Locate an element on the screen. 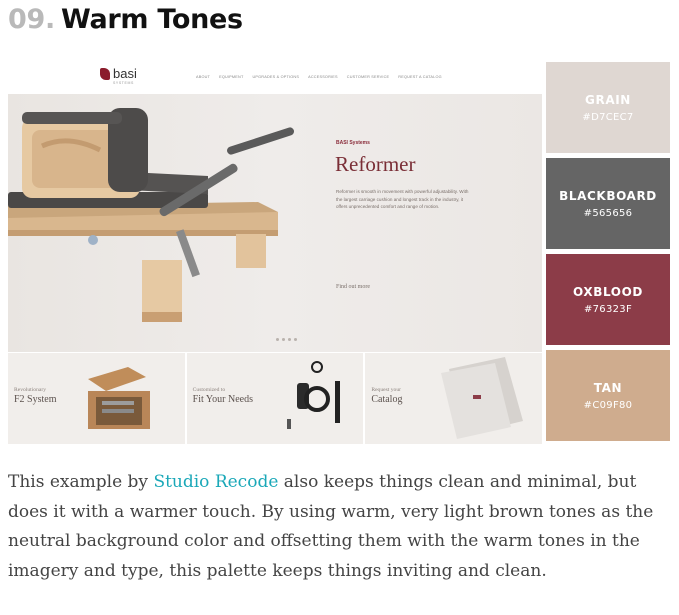 This screenshot has height=615, width=679. swatch-name: GRAIN is located at coordinates (608, 100).